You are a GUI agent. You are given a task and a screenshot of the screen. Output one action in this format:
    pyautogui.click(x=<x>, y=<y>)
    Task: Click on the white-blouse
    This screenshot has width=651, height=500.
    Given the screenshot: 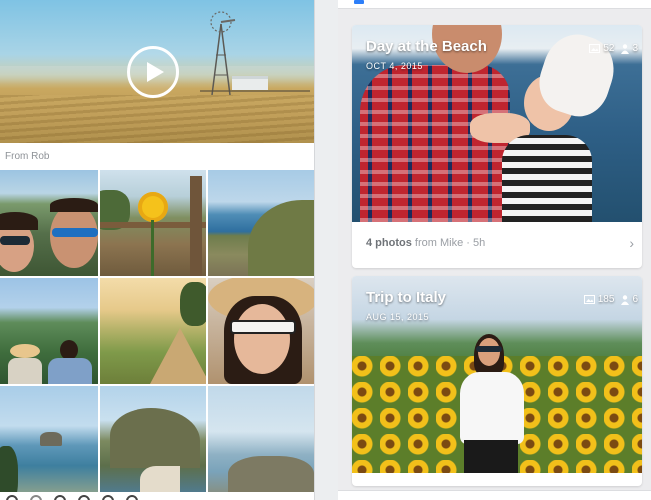 What is the action you would take?
    pyautogui.click(x=492, y=408)
    